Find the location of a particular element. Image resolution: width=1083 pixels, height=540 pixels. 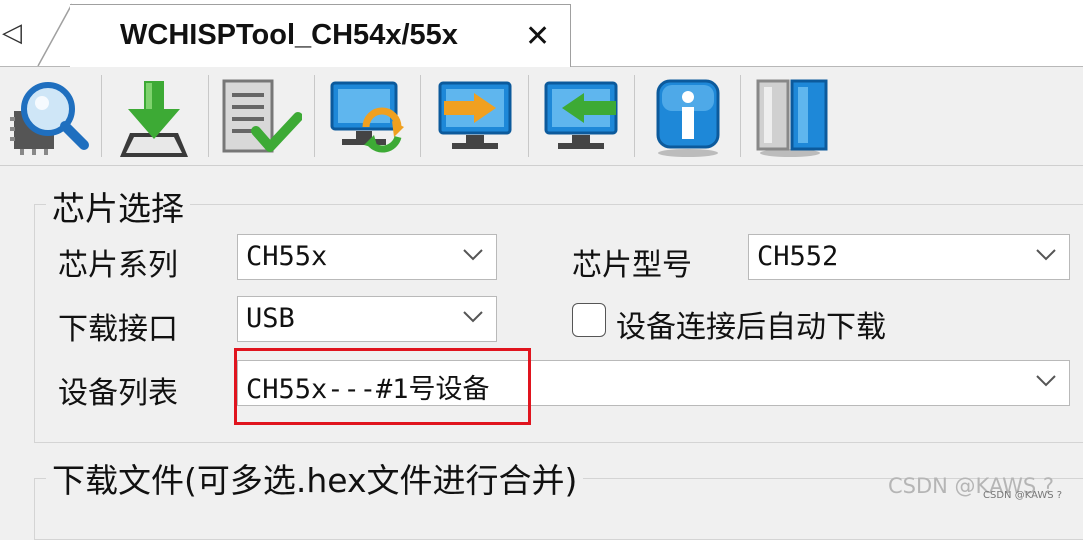

chip-select-title: 芯片选择 is located at coordinates (118, 206).